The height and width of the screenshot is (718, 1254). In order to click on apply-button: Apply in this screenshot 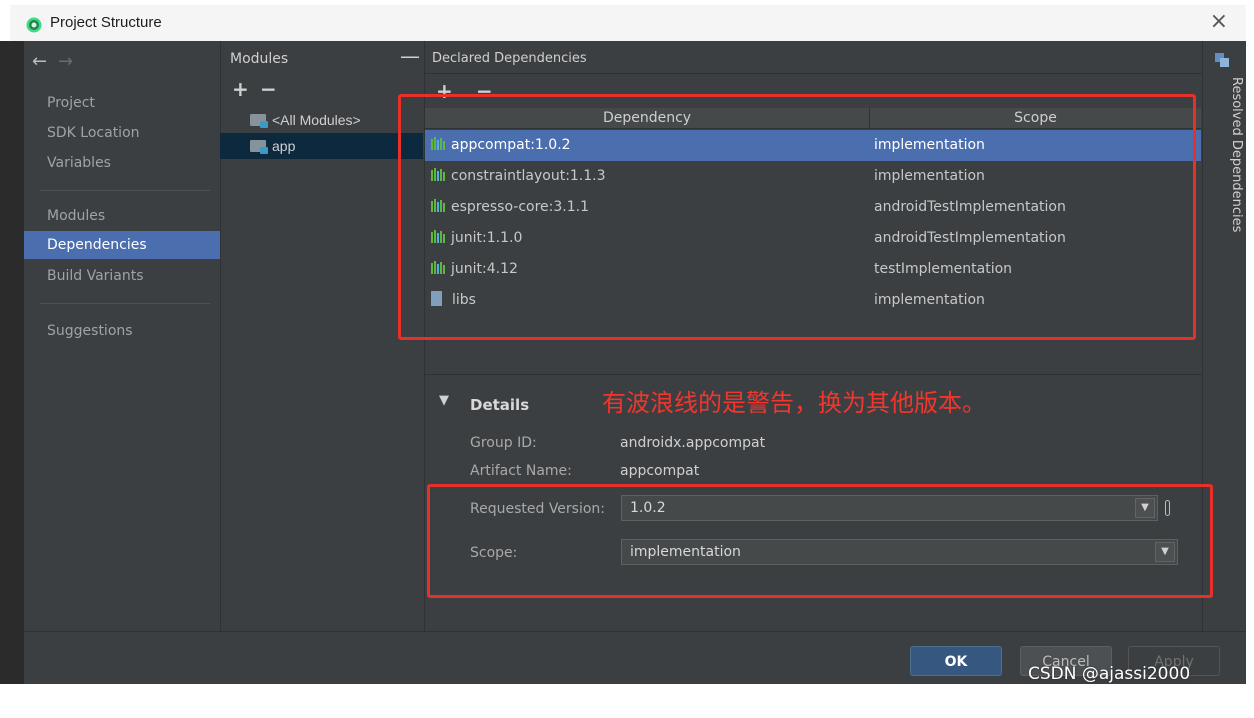, I will do `click(1174, 661)`.